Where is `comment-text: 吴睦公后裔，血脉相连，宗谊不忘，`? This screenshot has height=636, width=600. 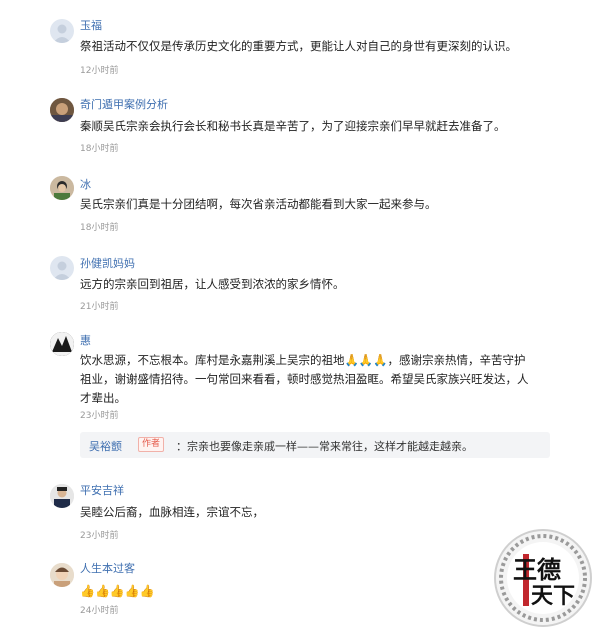 comment-text: 吴睦公后裔，血脉相连，宗谊不忘， is located at coordinates (172, 512).